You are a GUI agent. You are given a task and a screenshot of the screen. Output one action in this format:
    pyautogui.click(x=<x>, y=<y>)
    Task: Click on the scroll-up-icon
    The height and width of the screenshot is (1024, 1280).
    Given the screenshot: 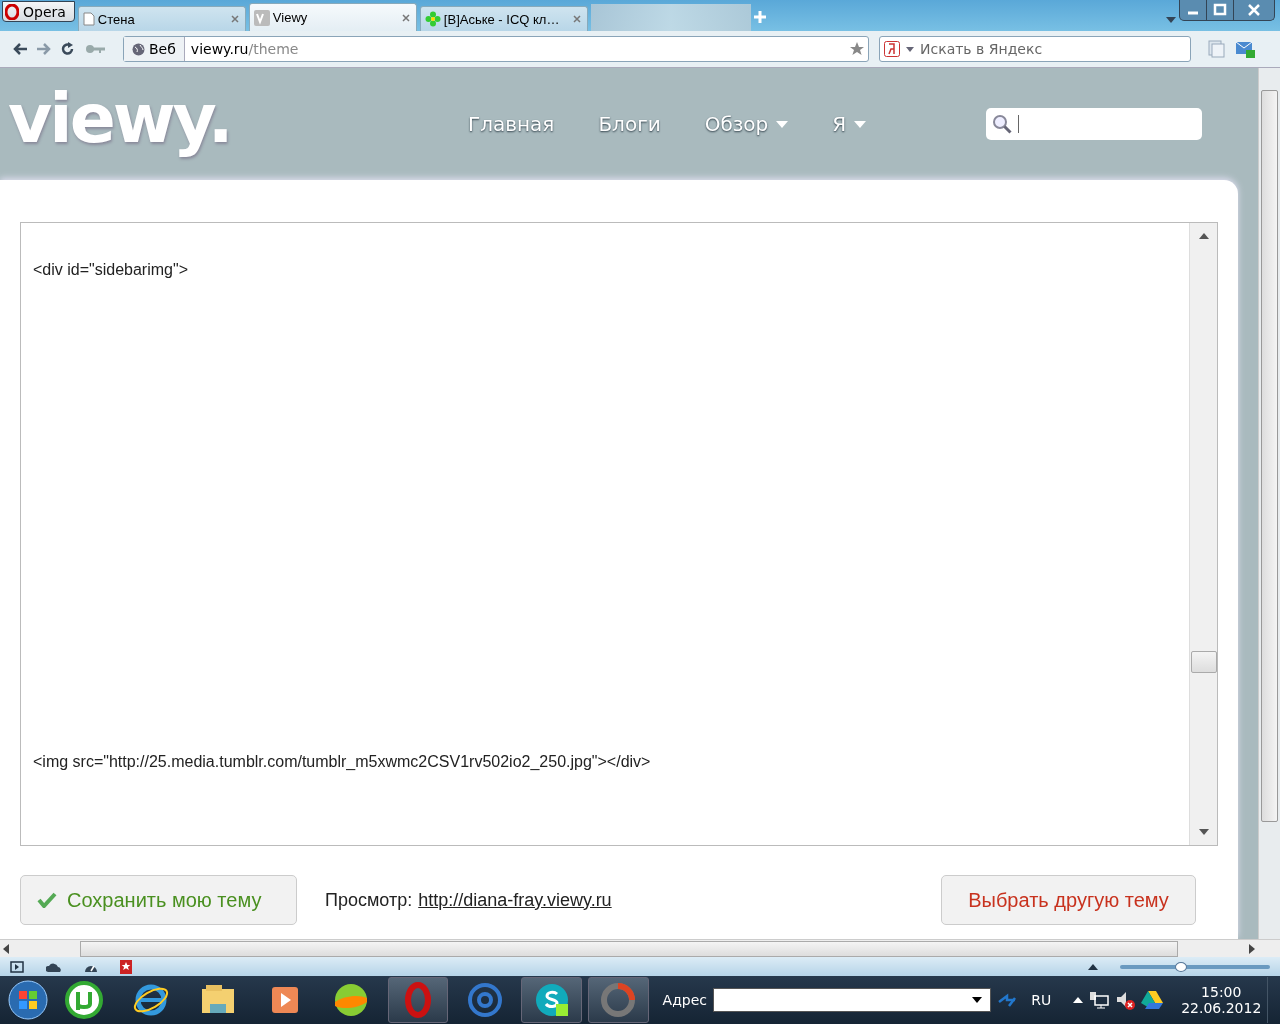 What is the action you would take?
    pyautogui.click(x=1203, y=236)
    